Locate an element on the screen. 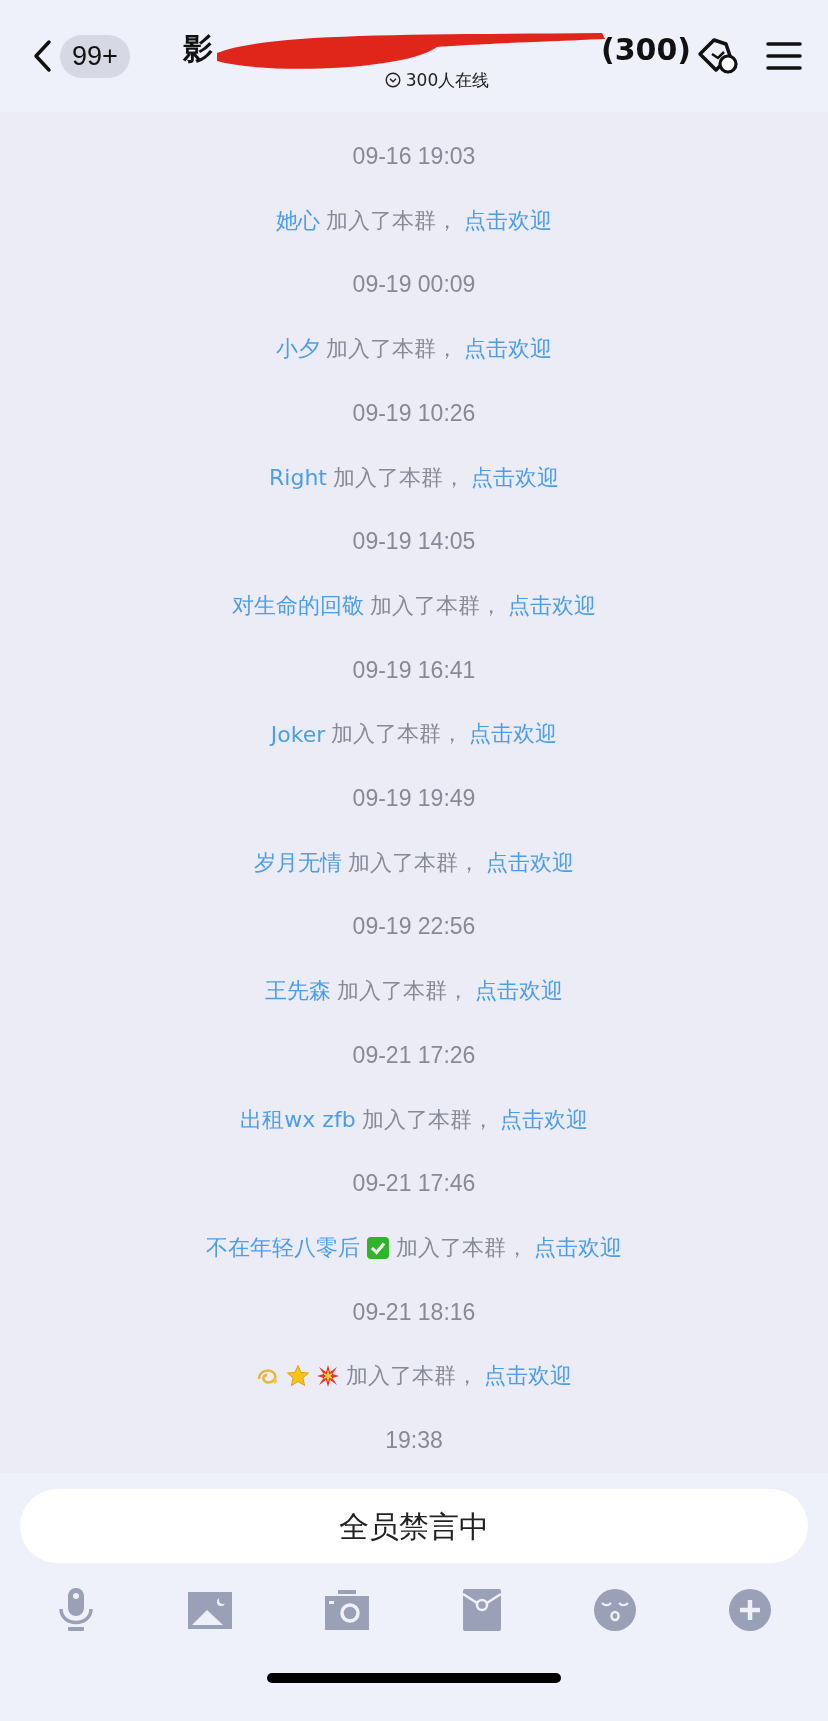  member-count: (300) is located at coordinates (645, 49).